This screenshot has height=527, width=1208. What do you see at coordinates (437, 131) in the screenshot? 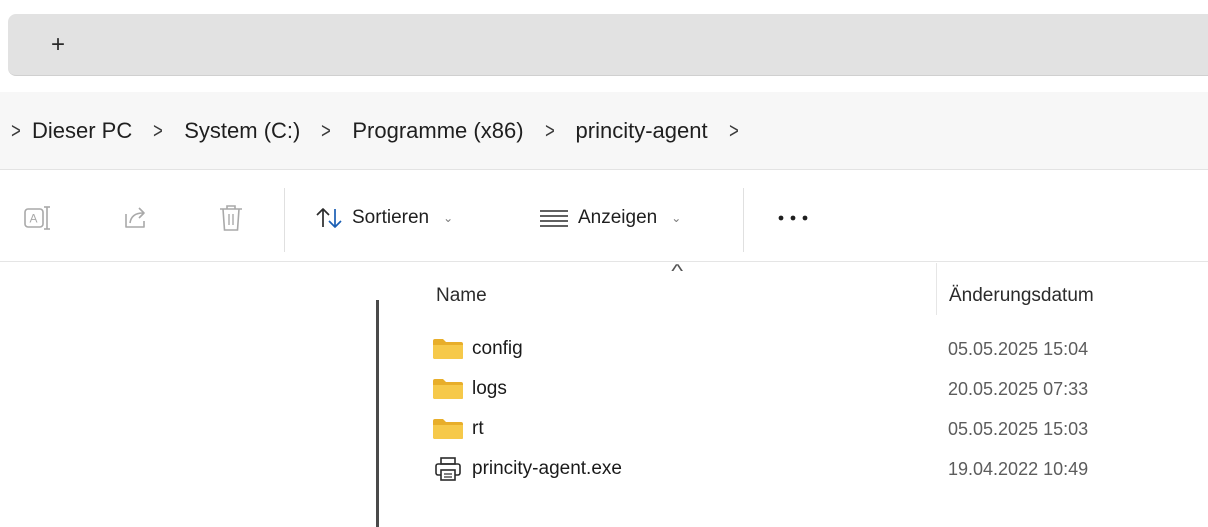
I see `breadcrumb-item-programme-x86: Programme (x86)` at bounding box center [437, 131].